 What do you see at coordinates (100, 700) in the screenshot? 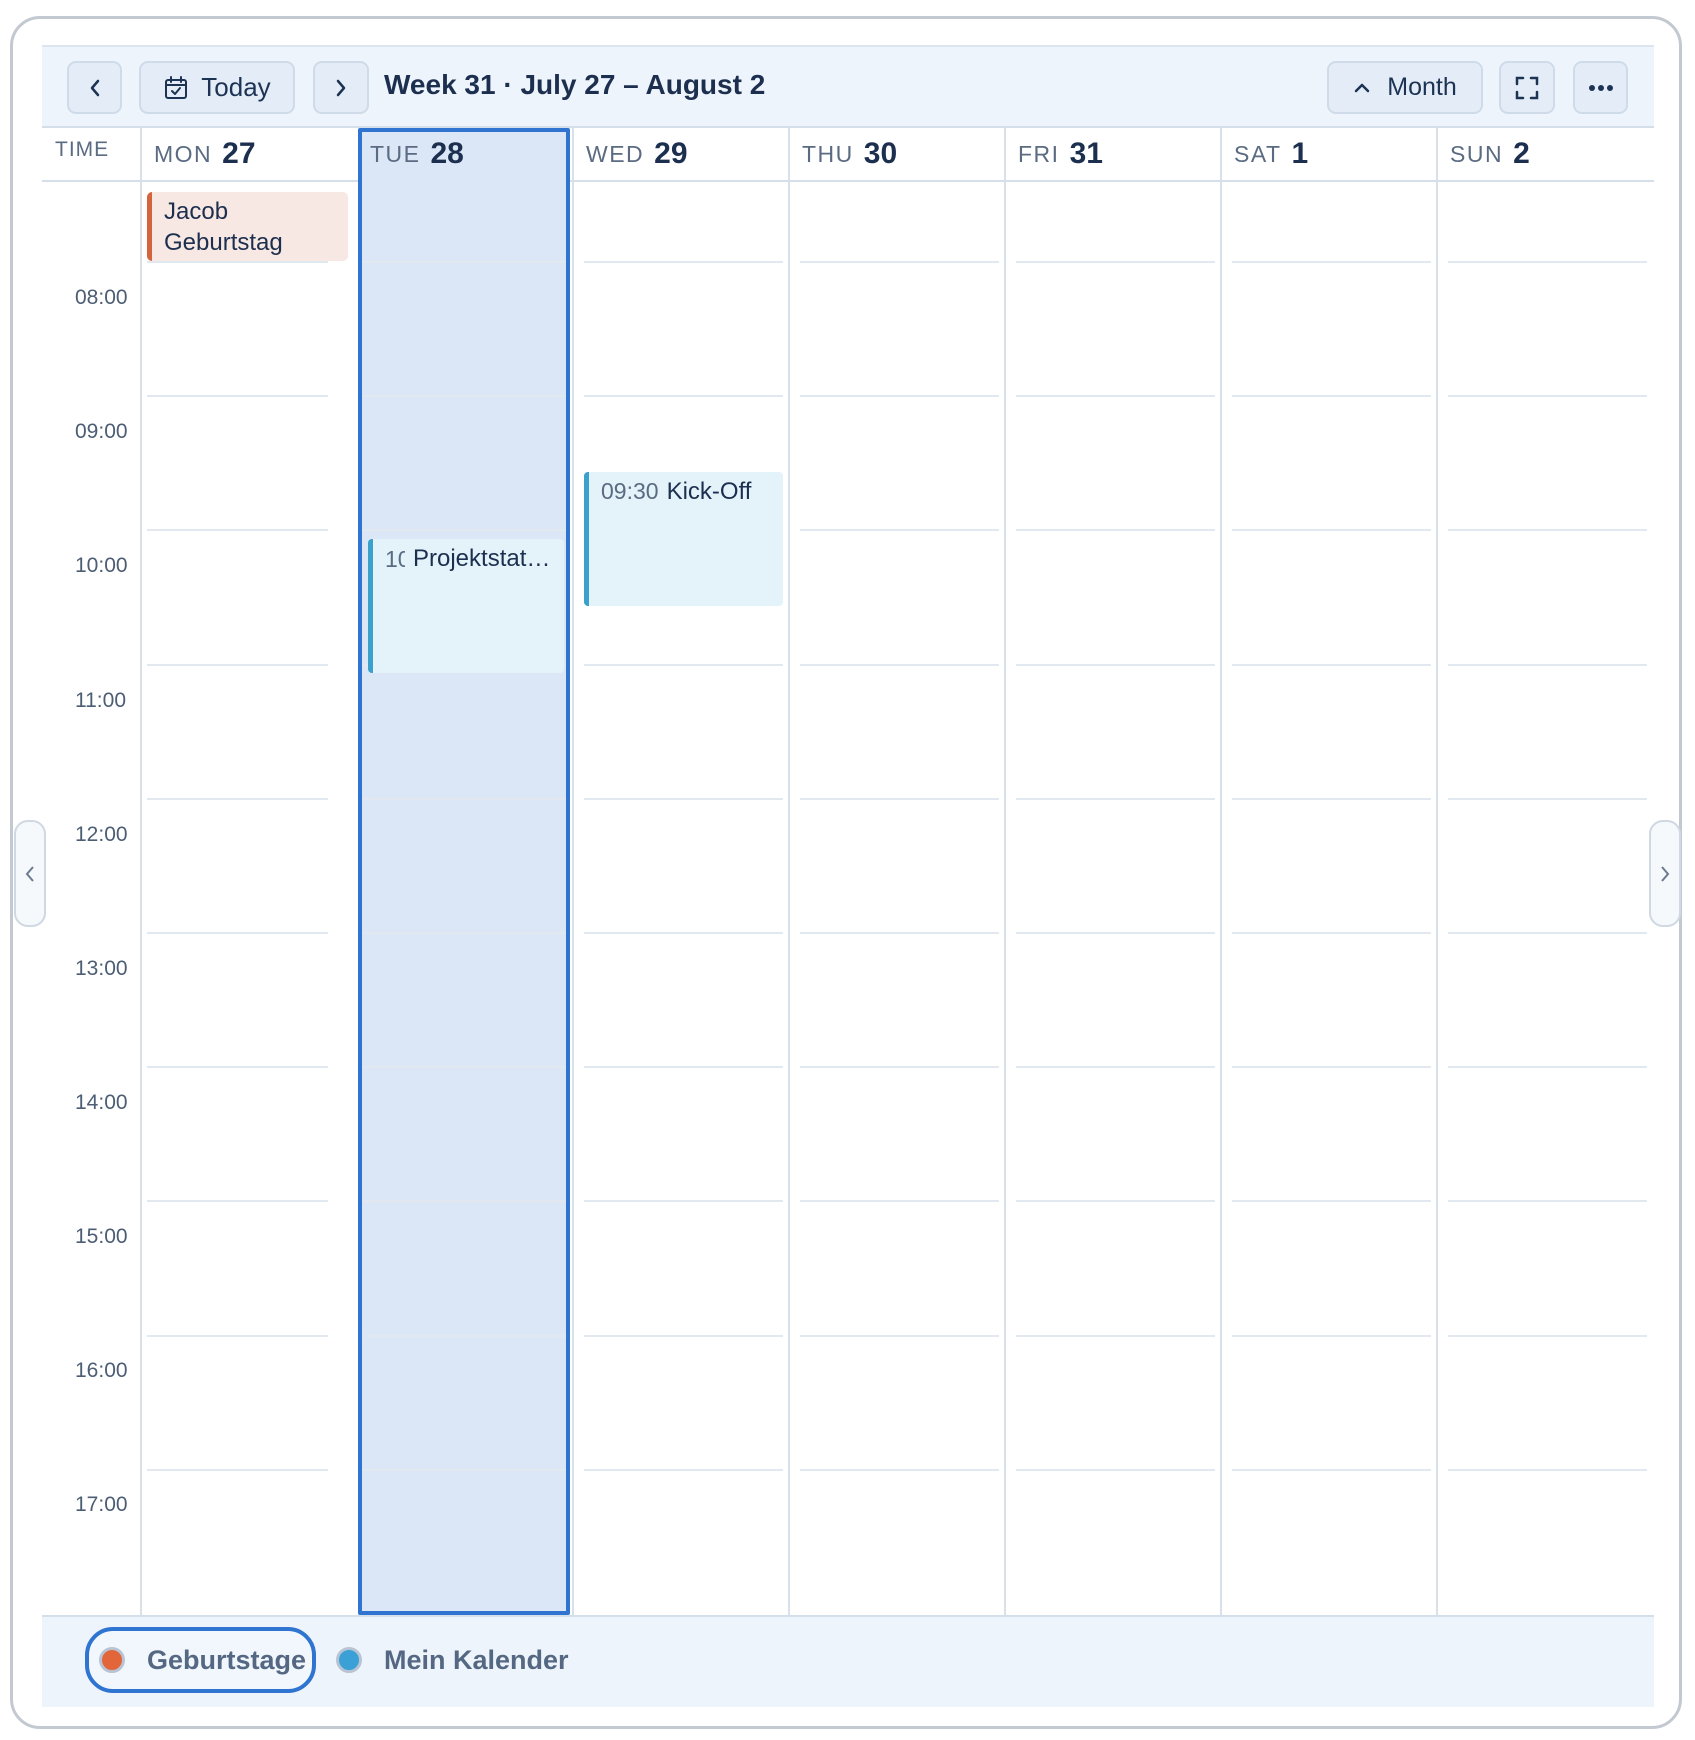
I see `time-label: 11:00` at bounding box center [100, 700].